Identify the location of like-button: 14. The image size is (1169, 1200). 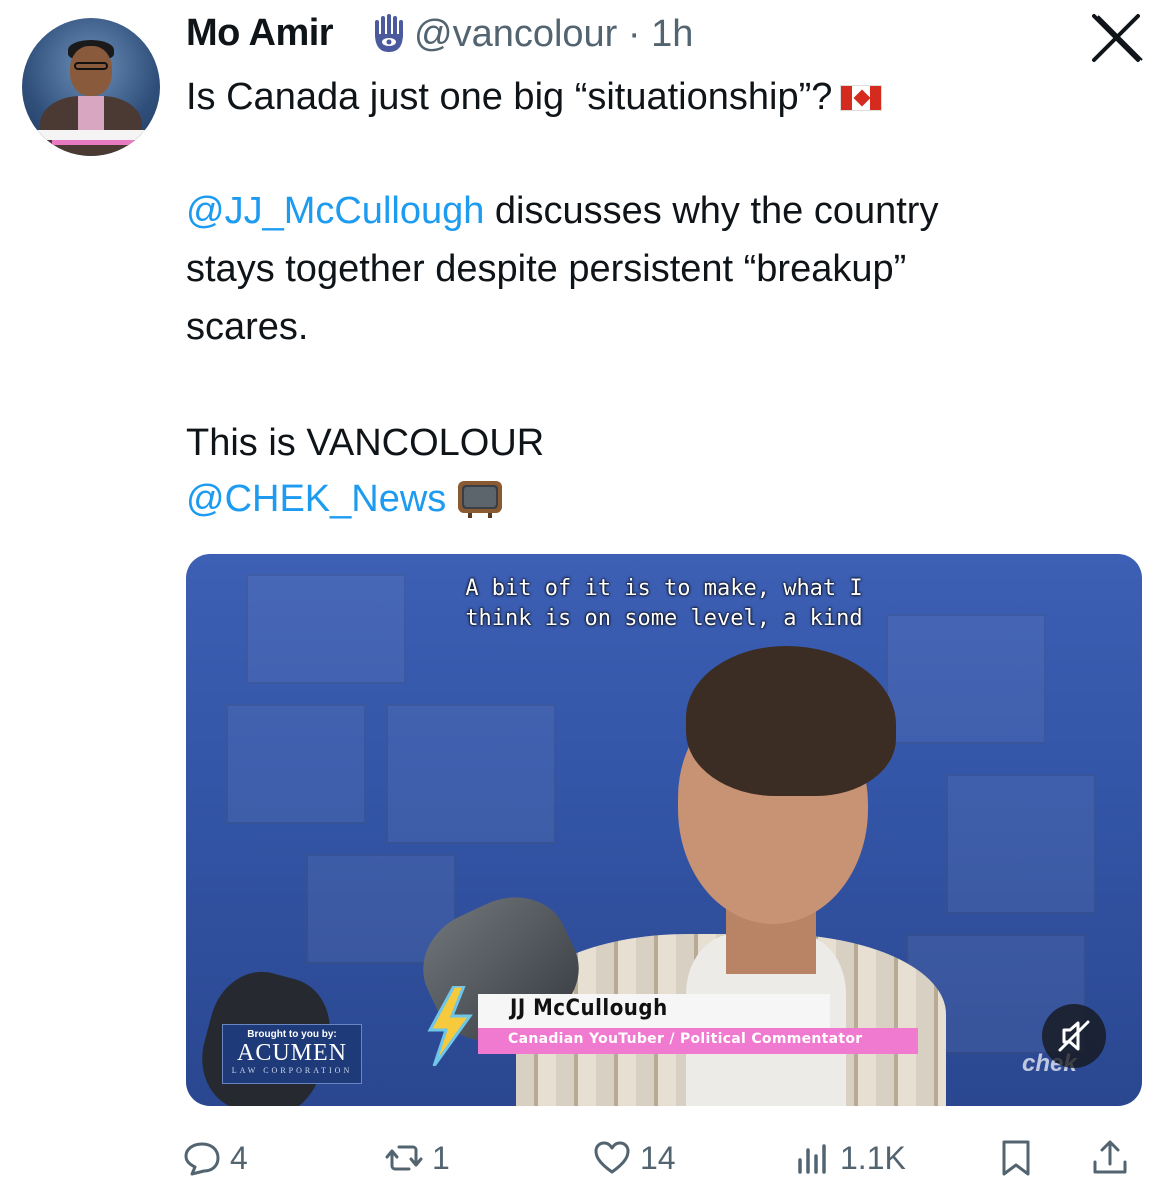
(634, 1158).